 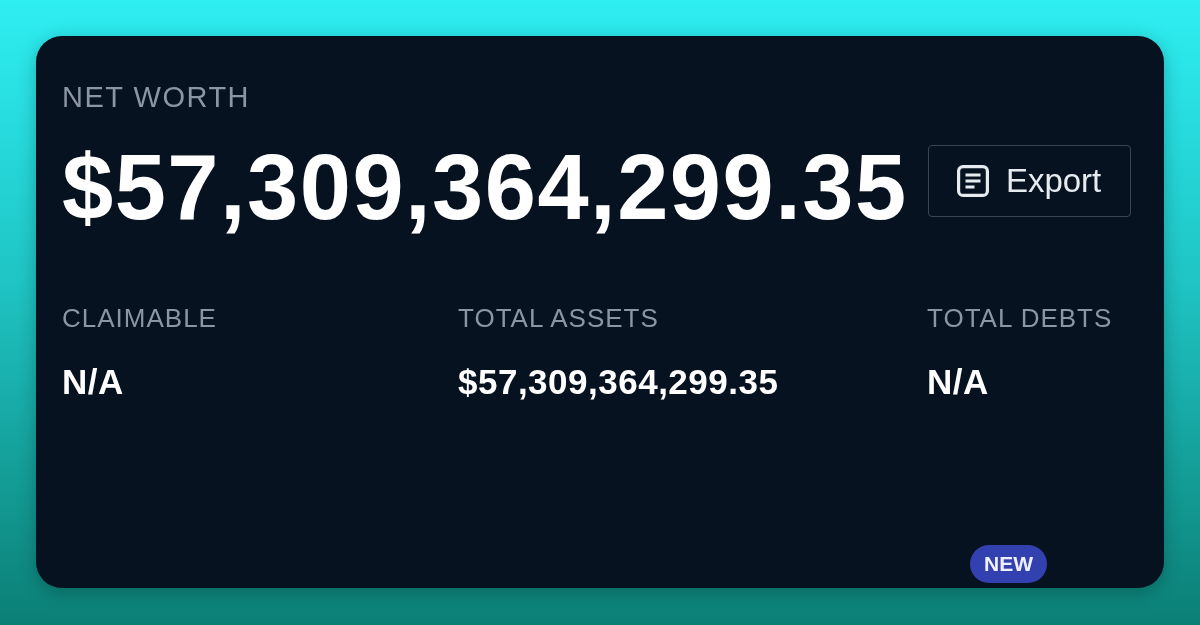 What do you see at coordinates (558, 318) in the screenshot?
I see `stat-label: TOTAL ASSETS` at bounding box center [558, 318].